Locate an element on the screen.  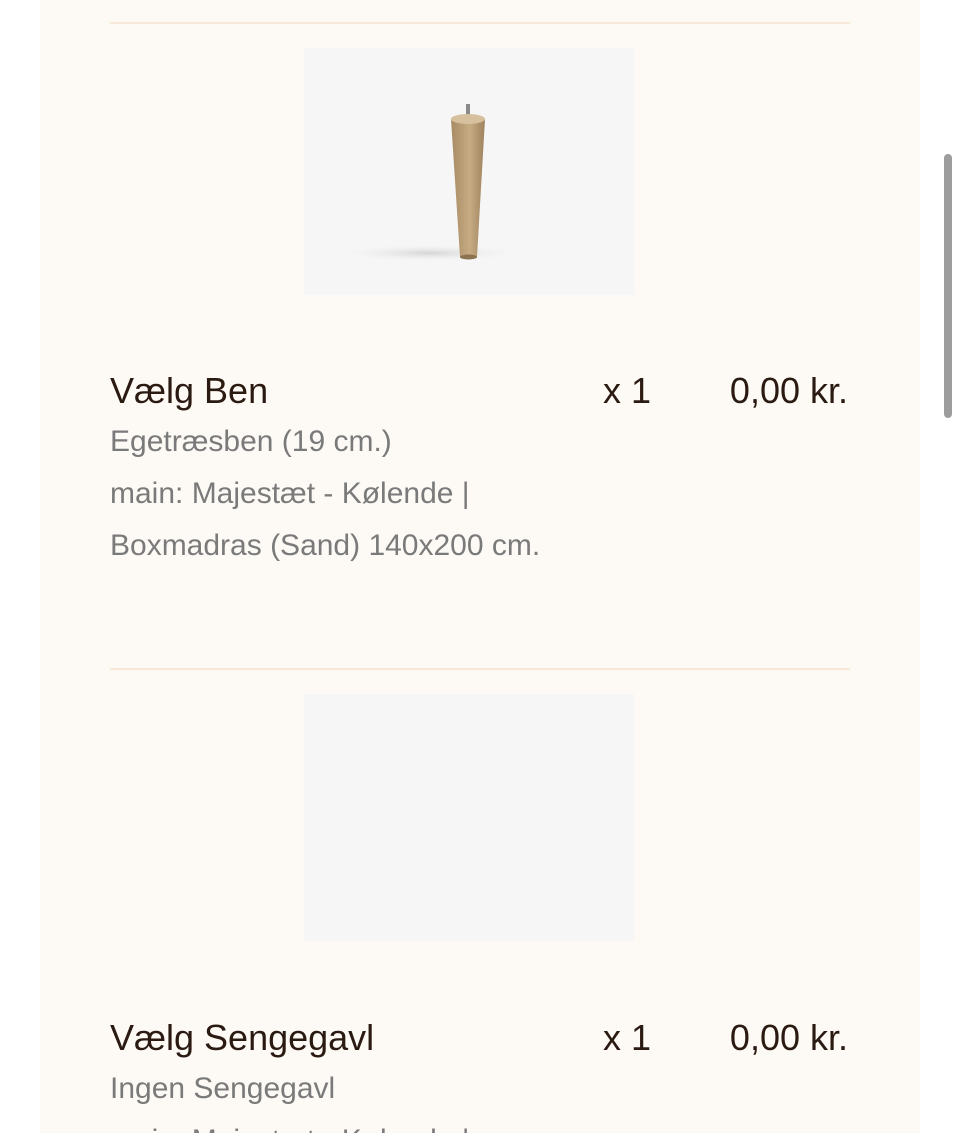
item-title: Vælg Ben is located at coordinates (189, 390).